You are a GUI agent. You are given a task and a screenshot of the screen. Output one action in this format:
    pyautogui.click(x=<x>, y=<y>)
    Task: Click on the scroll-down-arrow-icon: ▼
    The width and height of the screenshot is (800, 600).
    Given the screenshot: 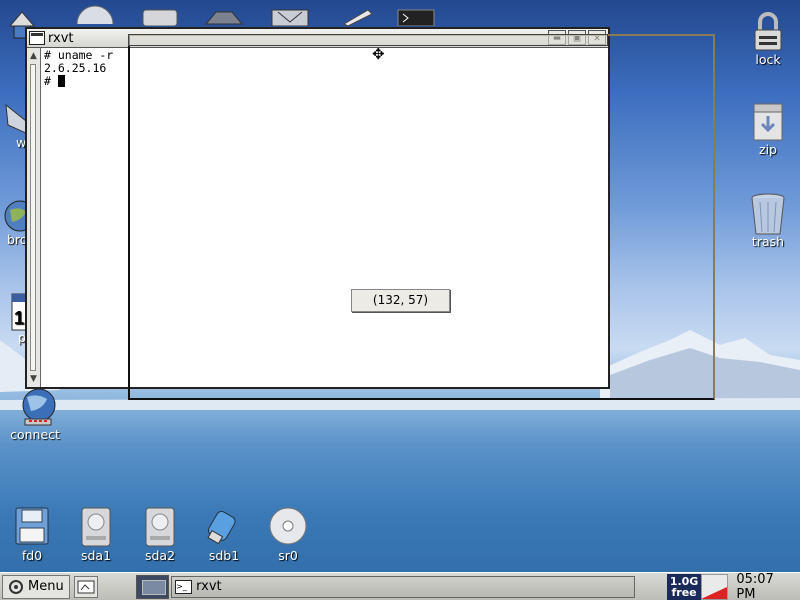 What is the action you would take?
    pyautogui.click(x=33, y=379)
    